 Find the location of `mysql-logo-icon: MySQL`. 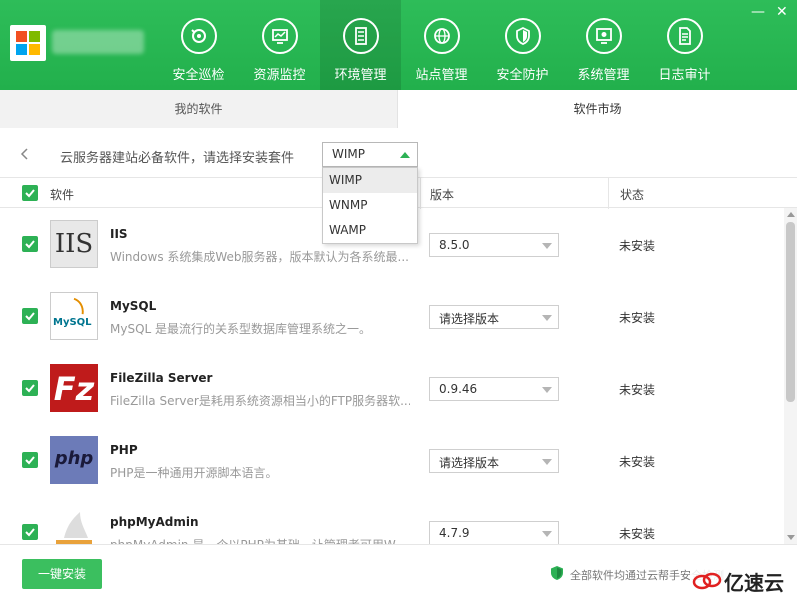

mysql-logo-icon: MySQL is located at coordinates (74, 316).